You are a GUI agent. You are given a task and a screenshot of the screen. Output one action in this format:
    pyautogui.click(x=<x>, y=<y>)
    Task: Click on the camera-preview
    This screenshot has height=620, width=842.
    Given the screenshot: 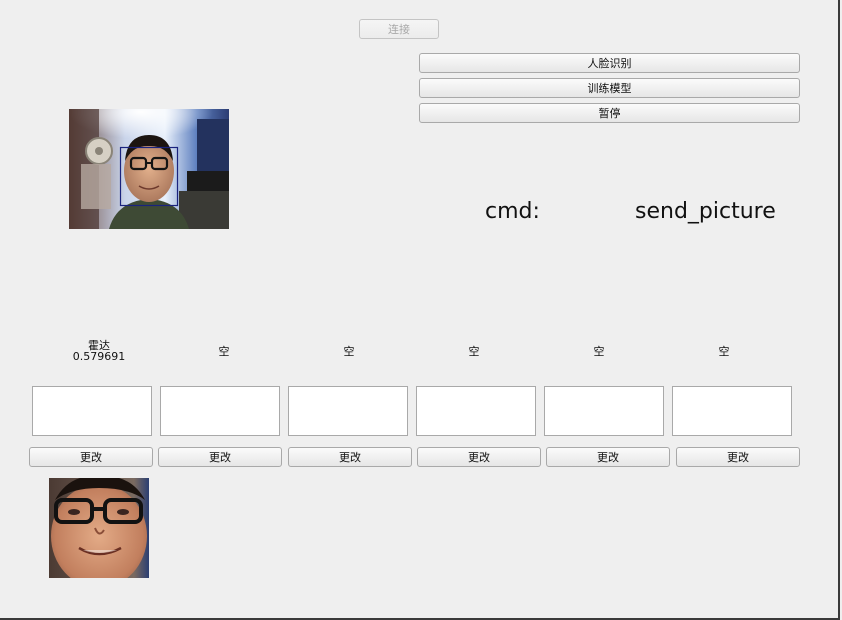 What is the action you would take?
    pyautogui.click(x=149, y=169)
    